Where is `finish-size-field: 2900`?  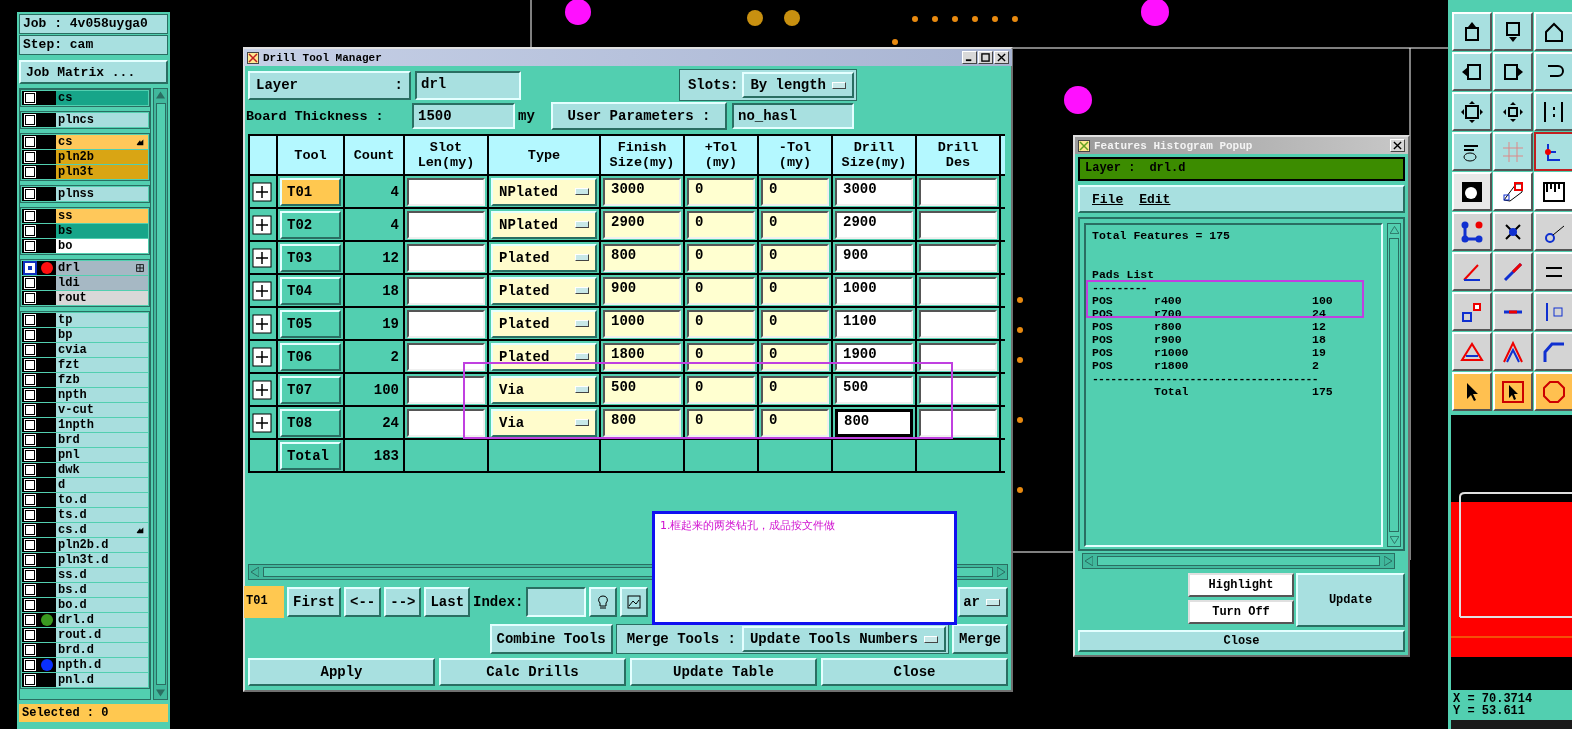
finish-size-field: 2900 is located at coordinates (642, 224).